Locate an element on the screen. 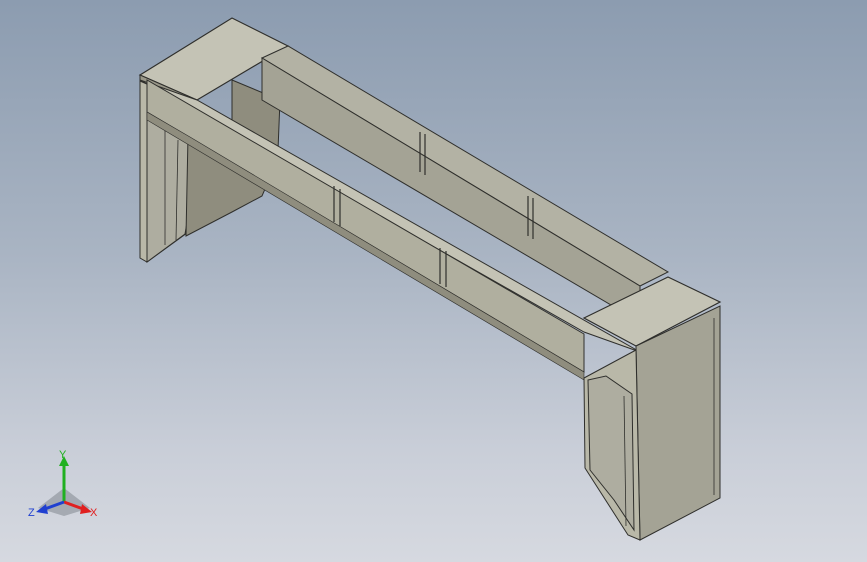 The image size is (867, 562). right-leg-side-panel is located at coordinates (678, 423).